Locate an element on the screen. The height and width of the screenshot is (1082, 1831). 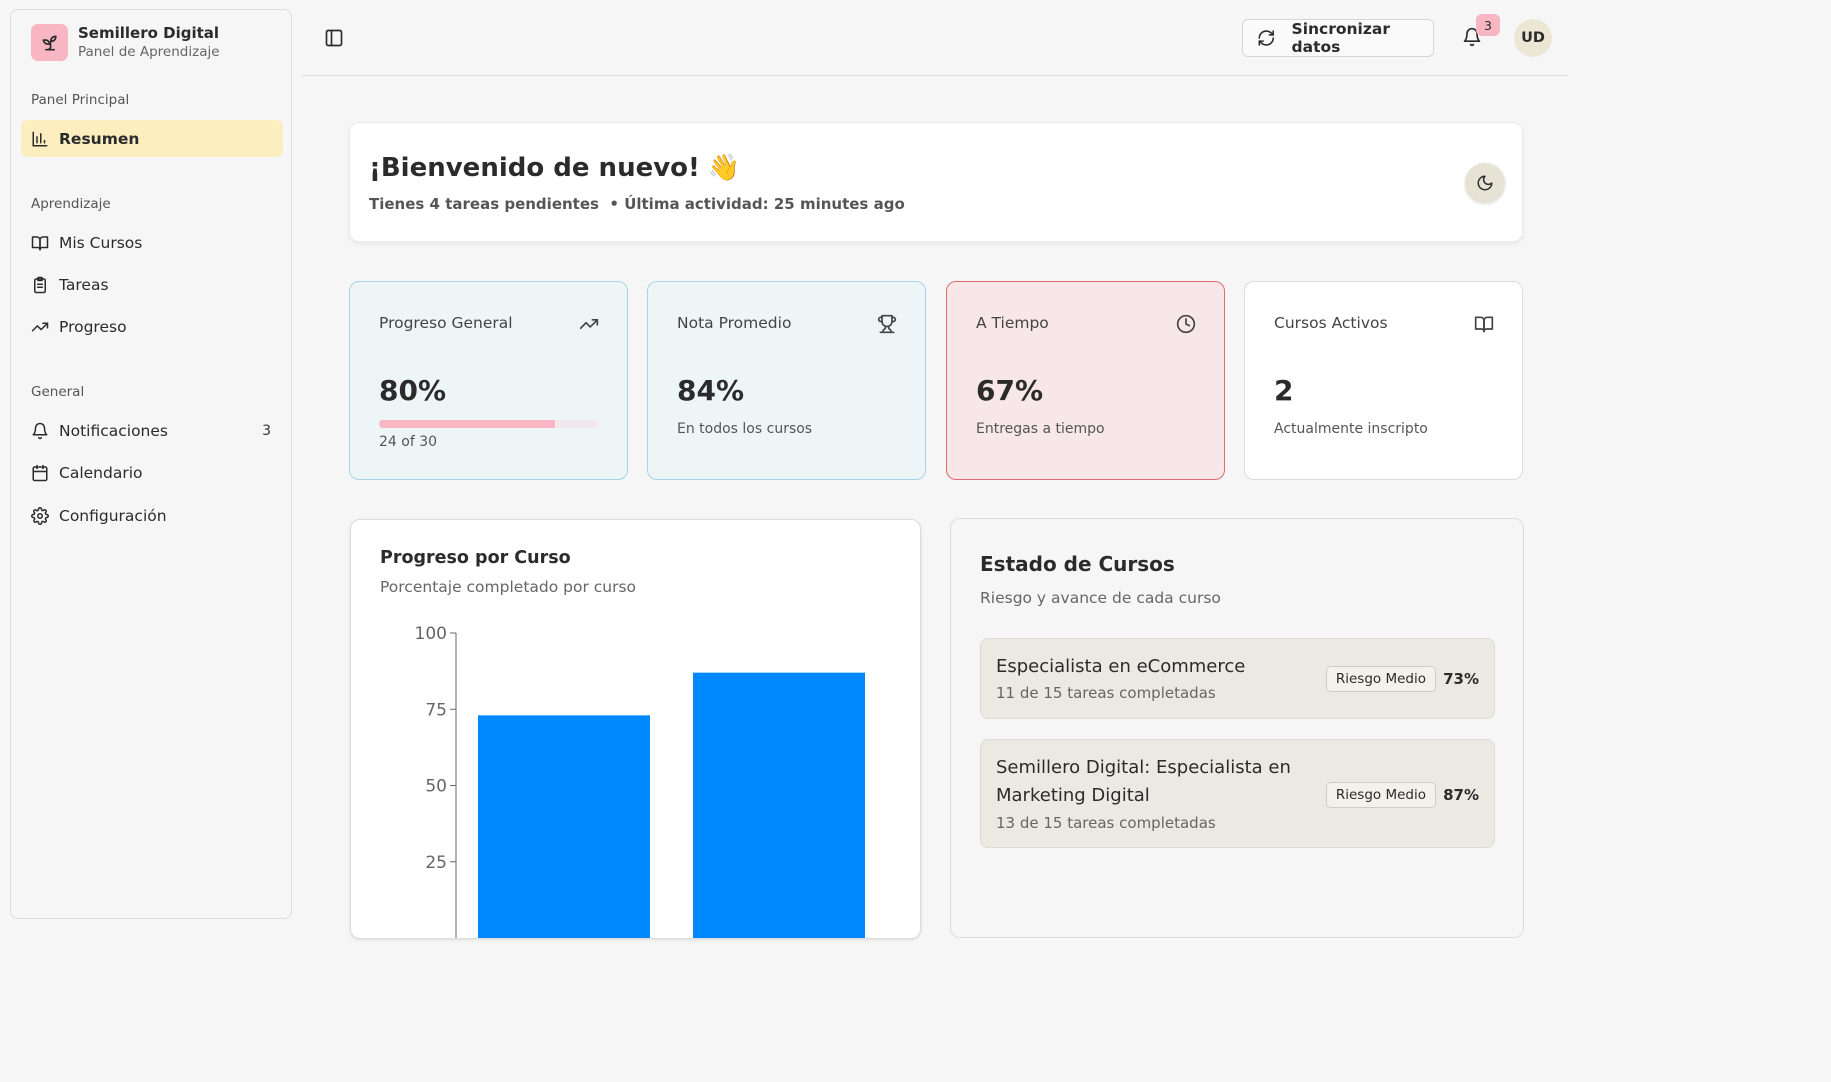
sidebar-item-calendar: Calendario is located at coordinates (152, 472).